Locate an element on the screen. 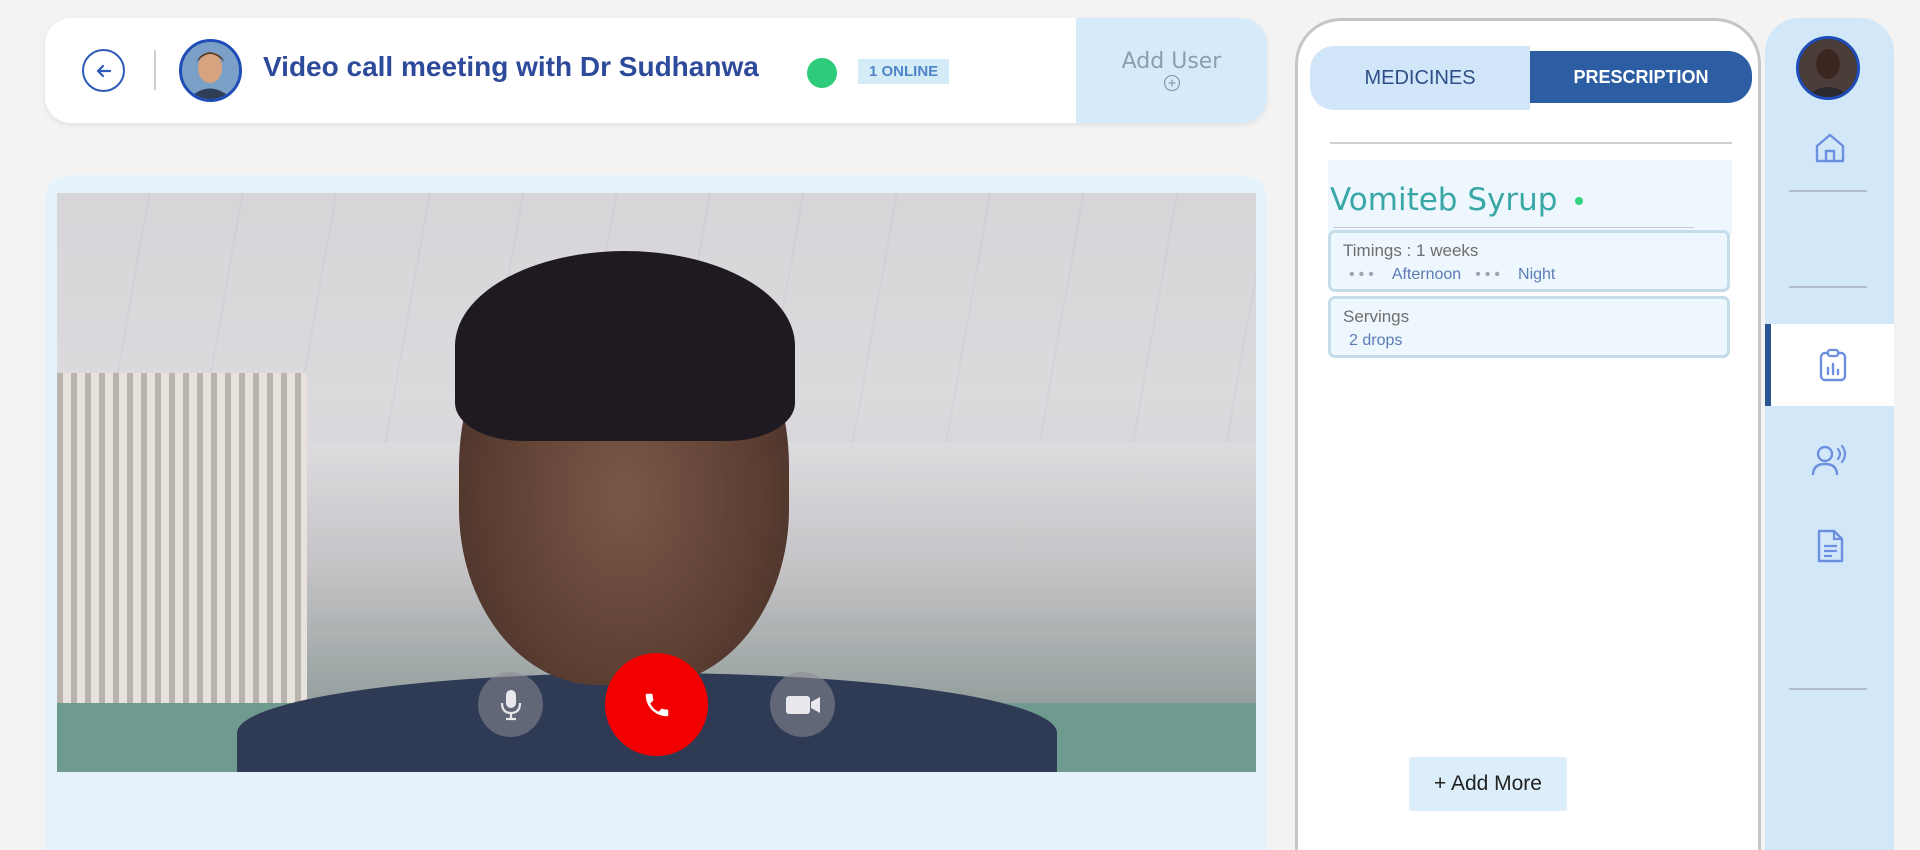 The width and height of the screenshot is (1920, 850). toggle-camera-button is located at coordinates (802, 704).